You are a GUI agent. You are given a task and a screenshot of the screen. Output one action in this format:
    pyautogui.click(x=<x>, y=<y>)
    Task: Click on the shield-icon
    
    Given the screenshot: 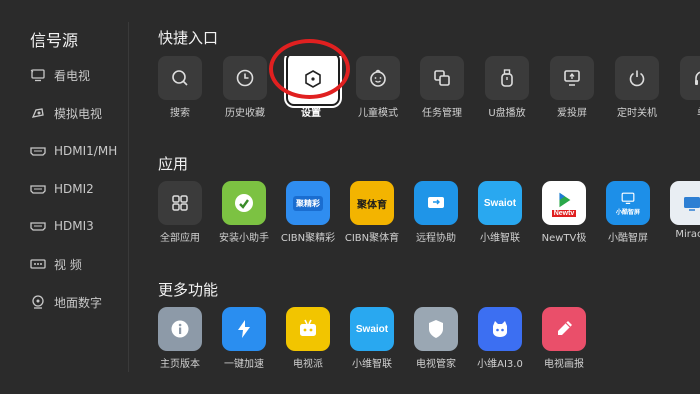 What is the action you would take?
    pyautogui.click(x=436, y=329)
    